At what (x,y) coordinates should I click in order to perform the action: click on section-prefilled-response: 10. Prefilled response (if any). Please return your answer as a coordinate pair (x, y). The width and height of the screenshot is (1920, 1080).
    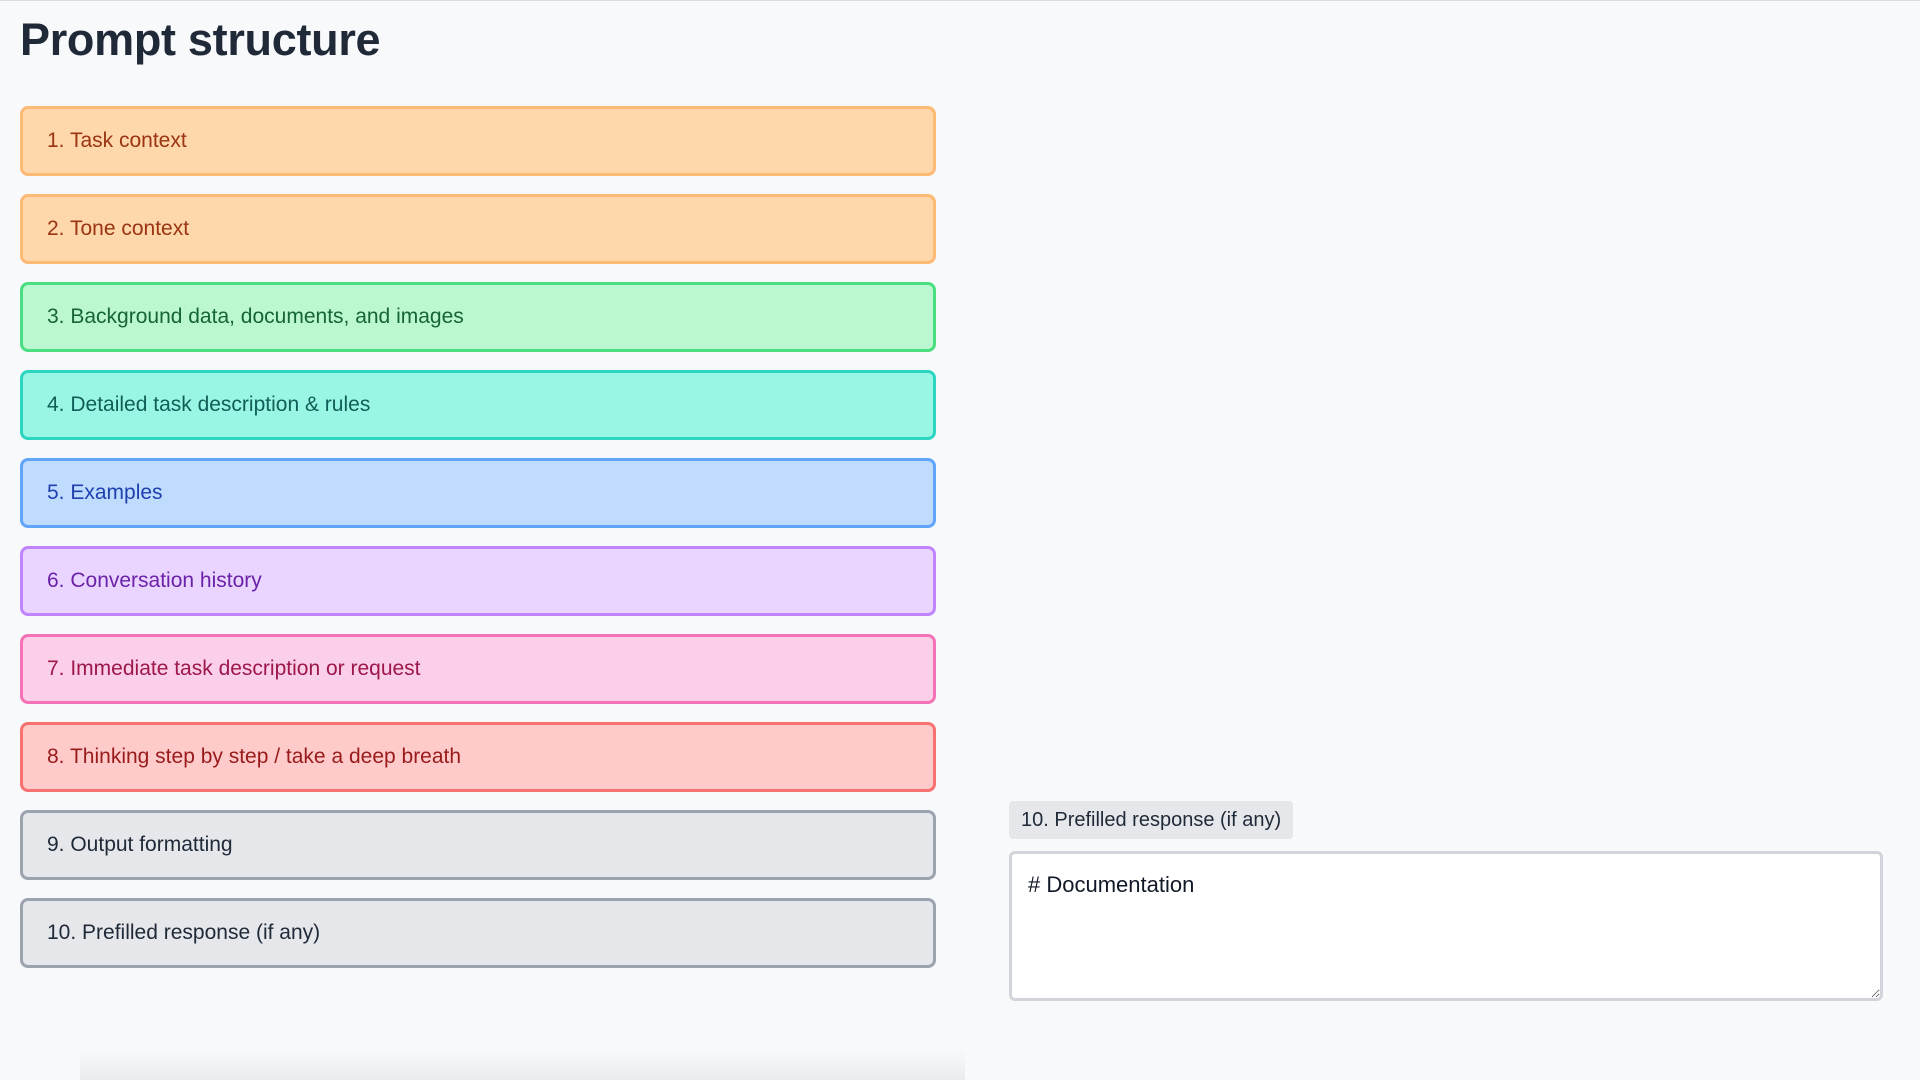
    Looking at the image, I should click on (478, 933).